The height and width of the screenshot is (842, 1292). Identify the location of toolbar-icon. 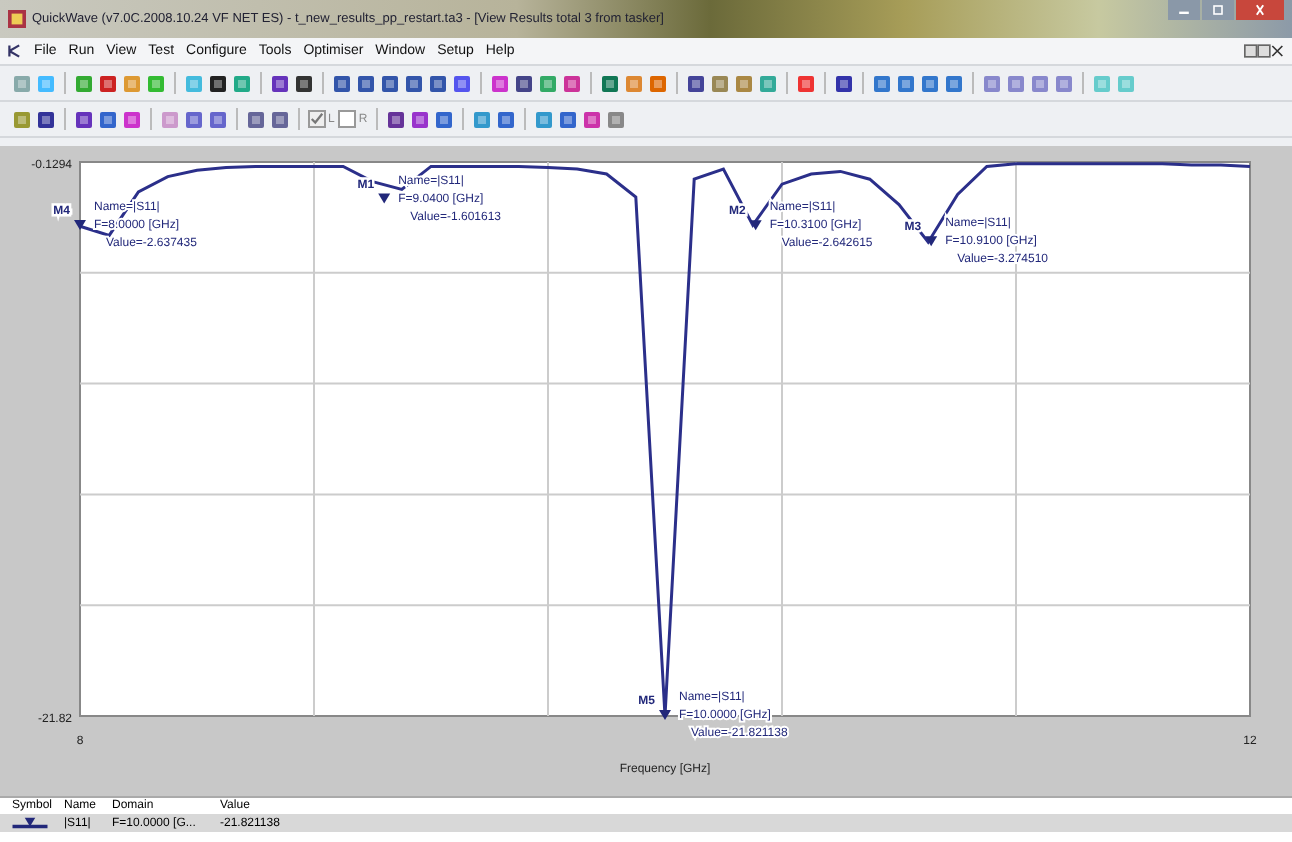
(395, 119).